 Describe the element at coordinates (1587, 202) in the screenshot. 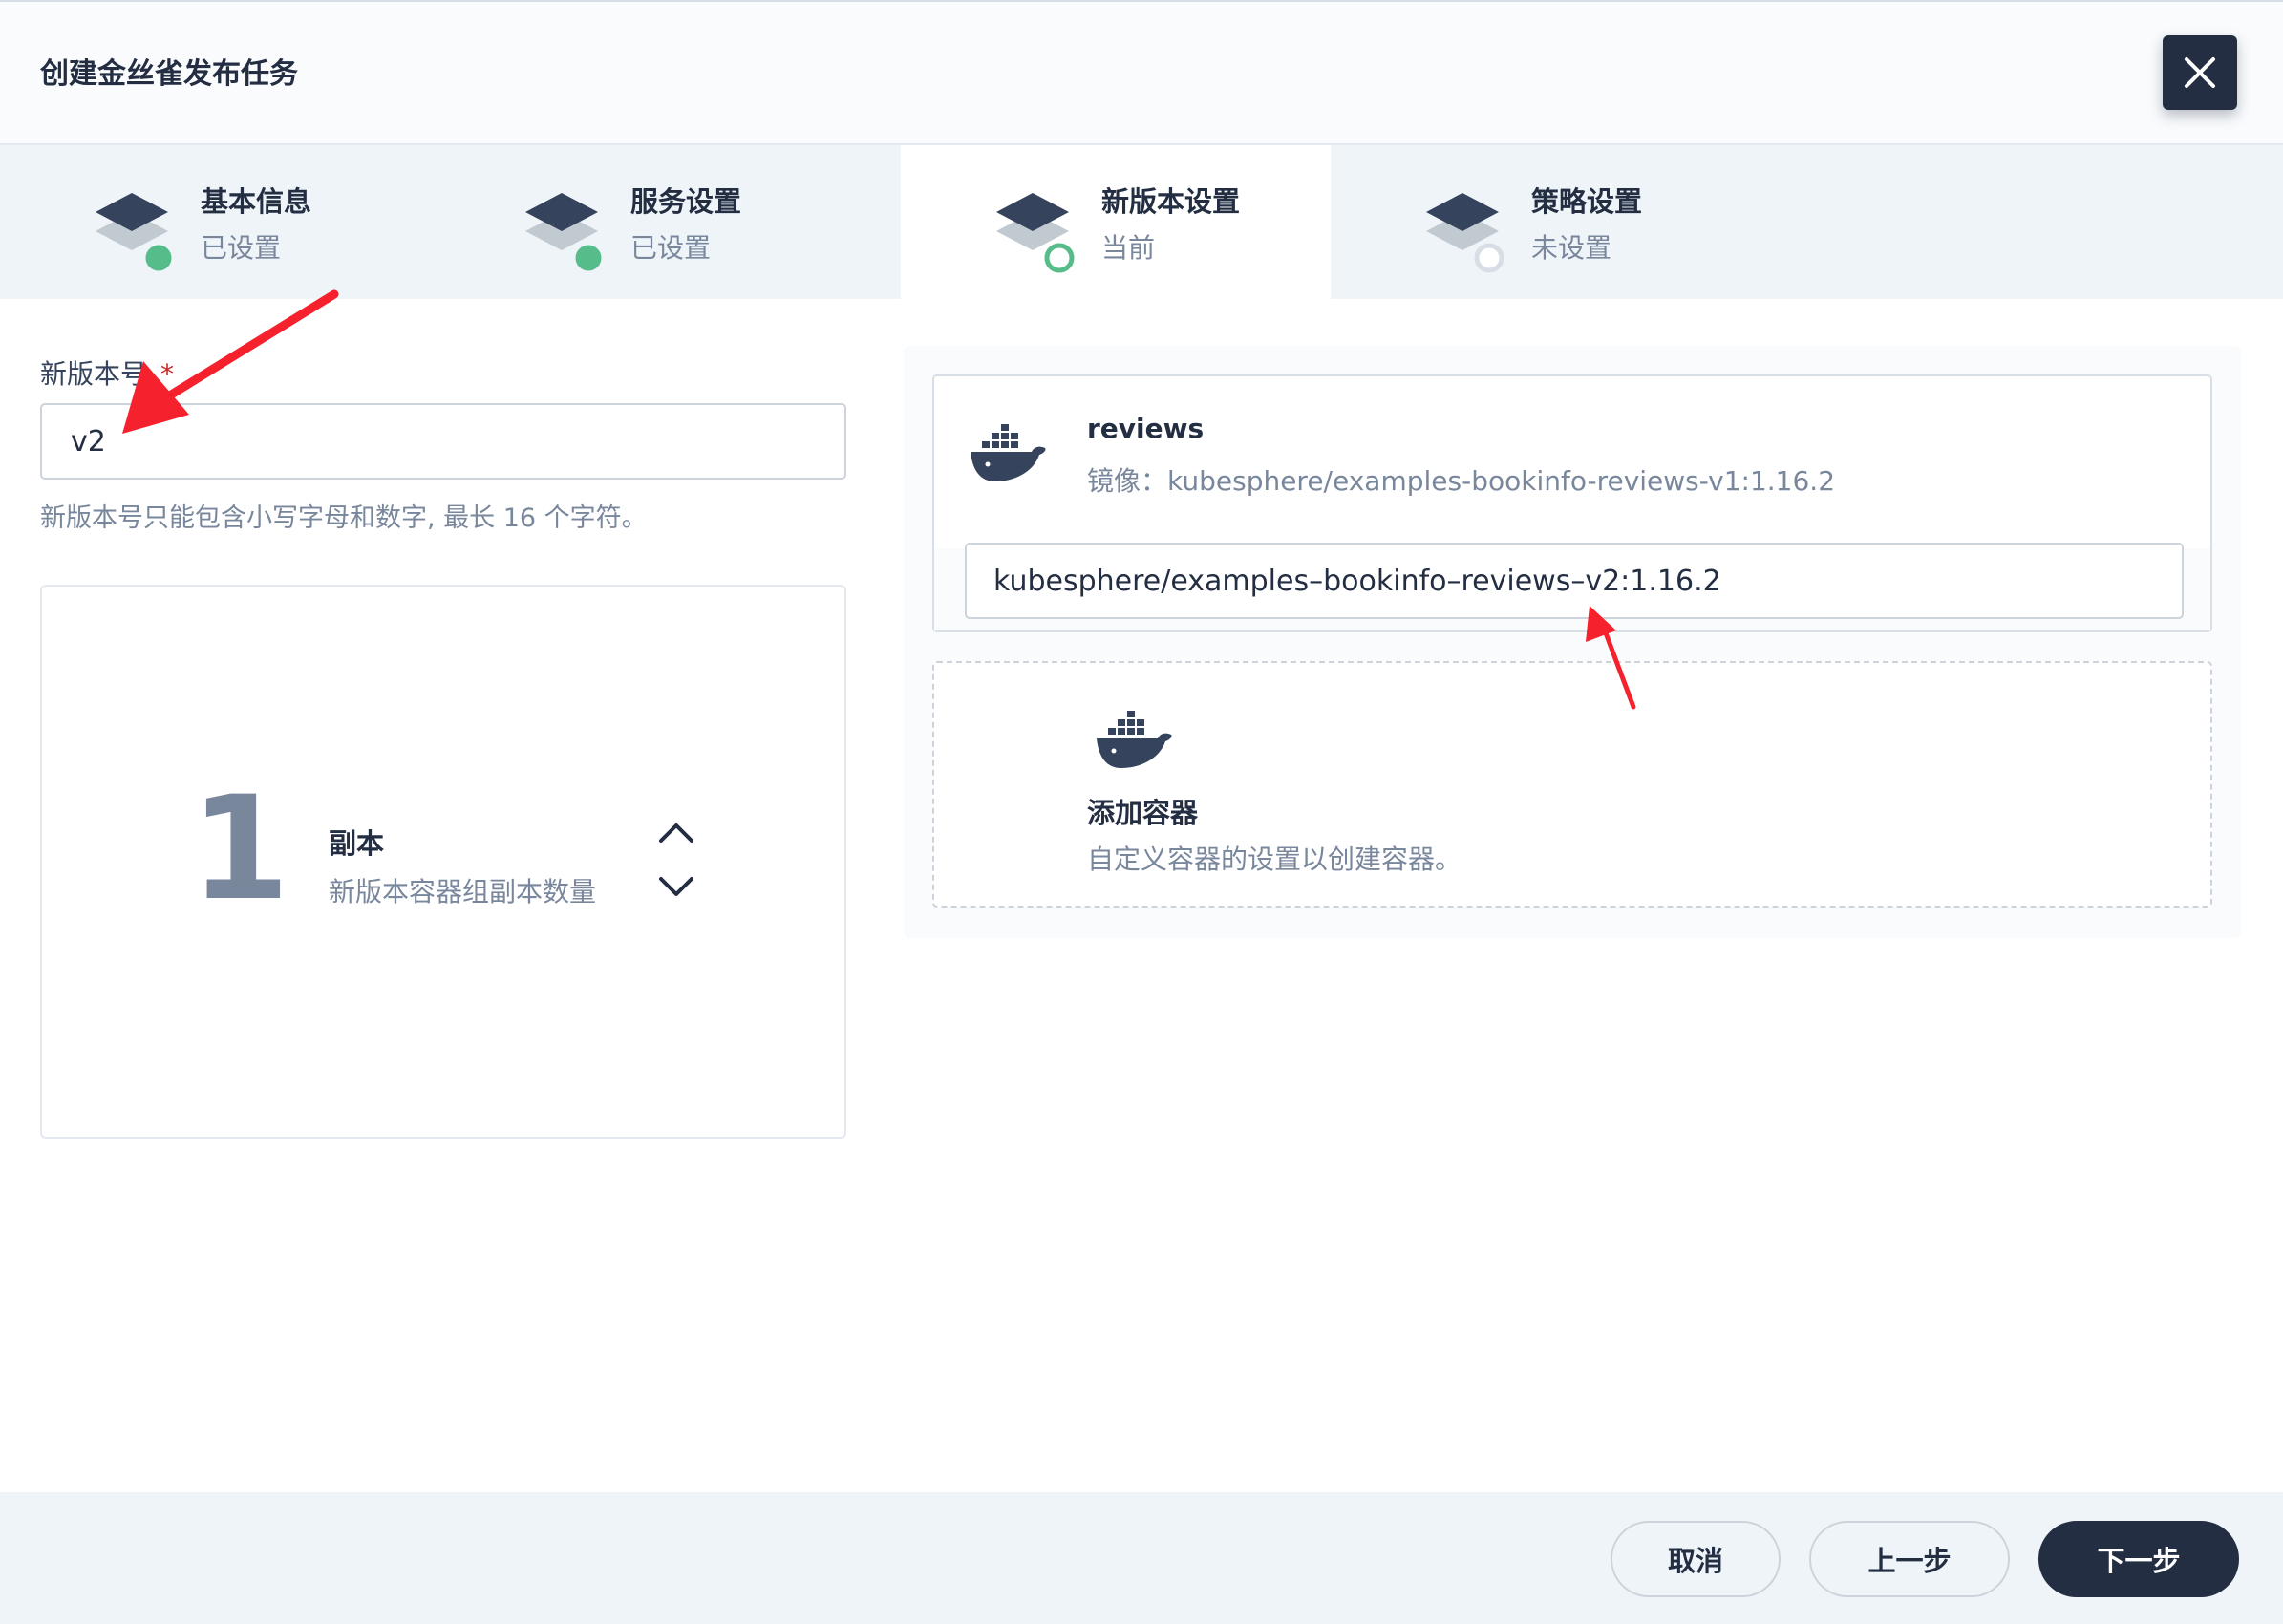

I see `step-label: 策略设置` at that location.